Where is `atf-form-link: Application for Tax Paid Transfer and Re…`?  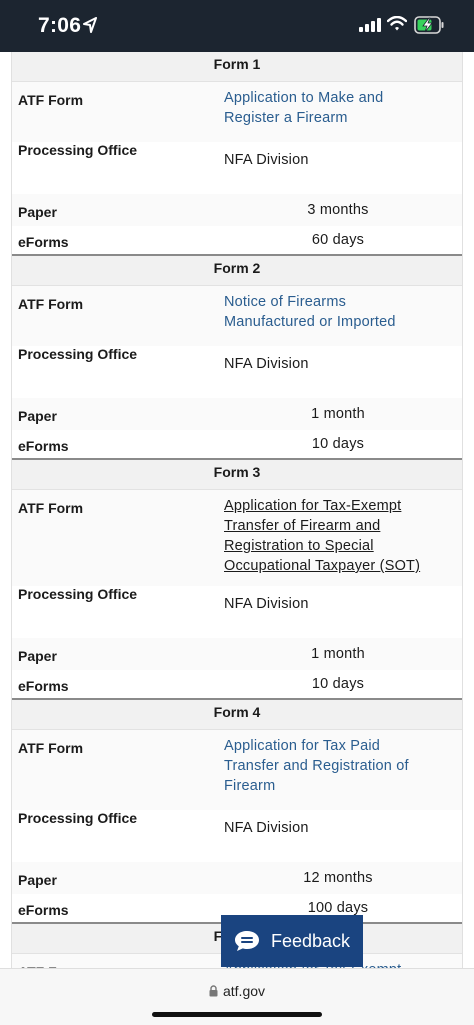
atf-form-link: Application for Tax Paid Transfer and Re… is located at coordinates (343, 770).